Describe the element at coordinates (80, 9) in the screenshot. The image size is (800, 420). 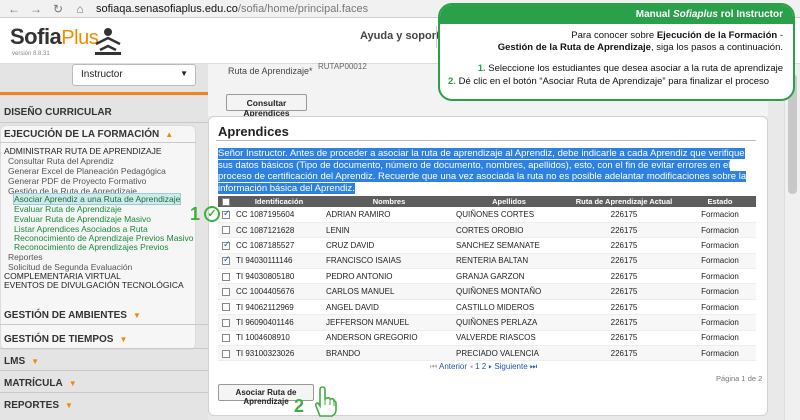
I see `home-icon: ⌂` at that location.